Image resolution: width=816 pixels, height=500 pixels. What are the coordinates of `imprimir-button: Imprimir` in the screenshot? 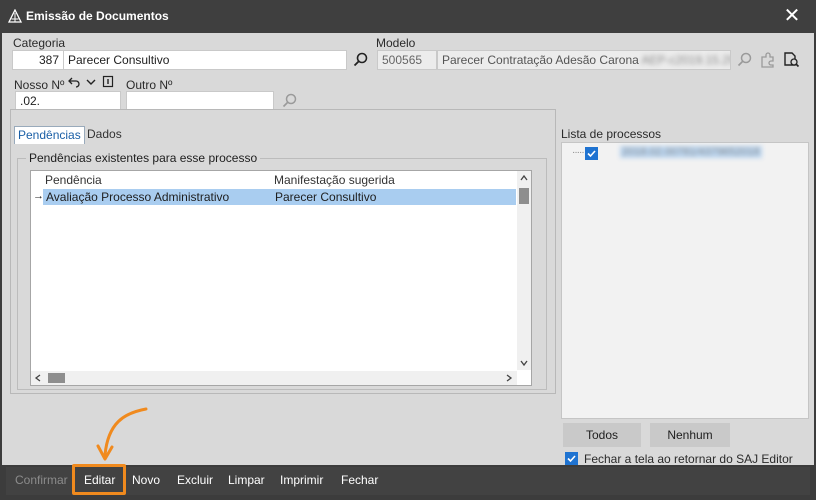 It's located at (301, 480).